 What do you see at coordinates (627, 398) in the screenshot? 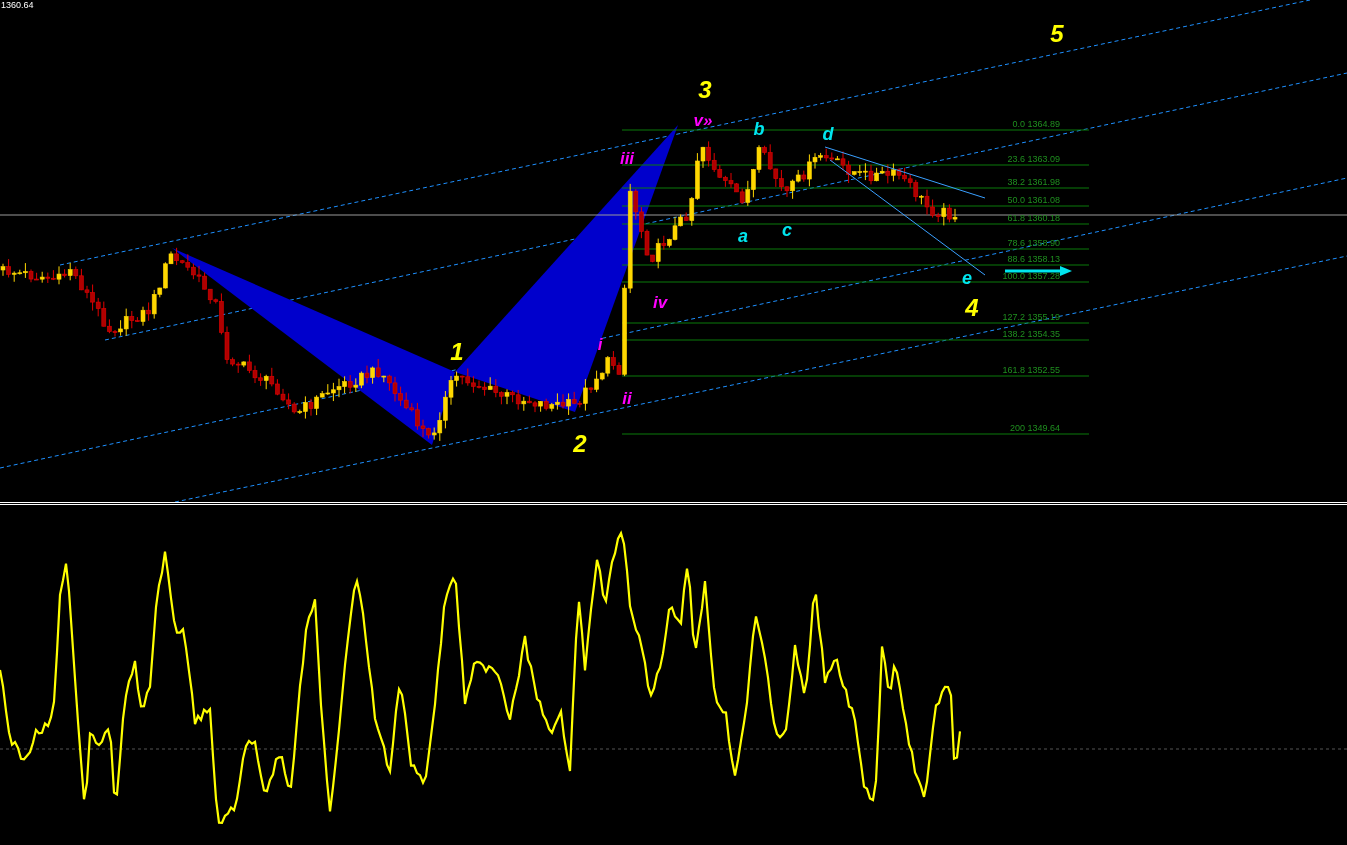
I see `wave-label: ii` at bounding box center [627, 398].